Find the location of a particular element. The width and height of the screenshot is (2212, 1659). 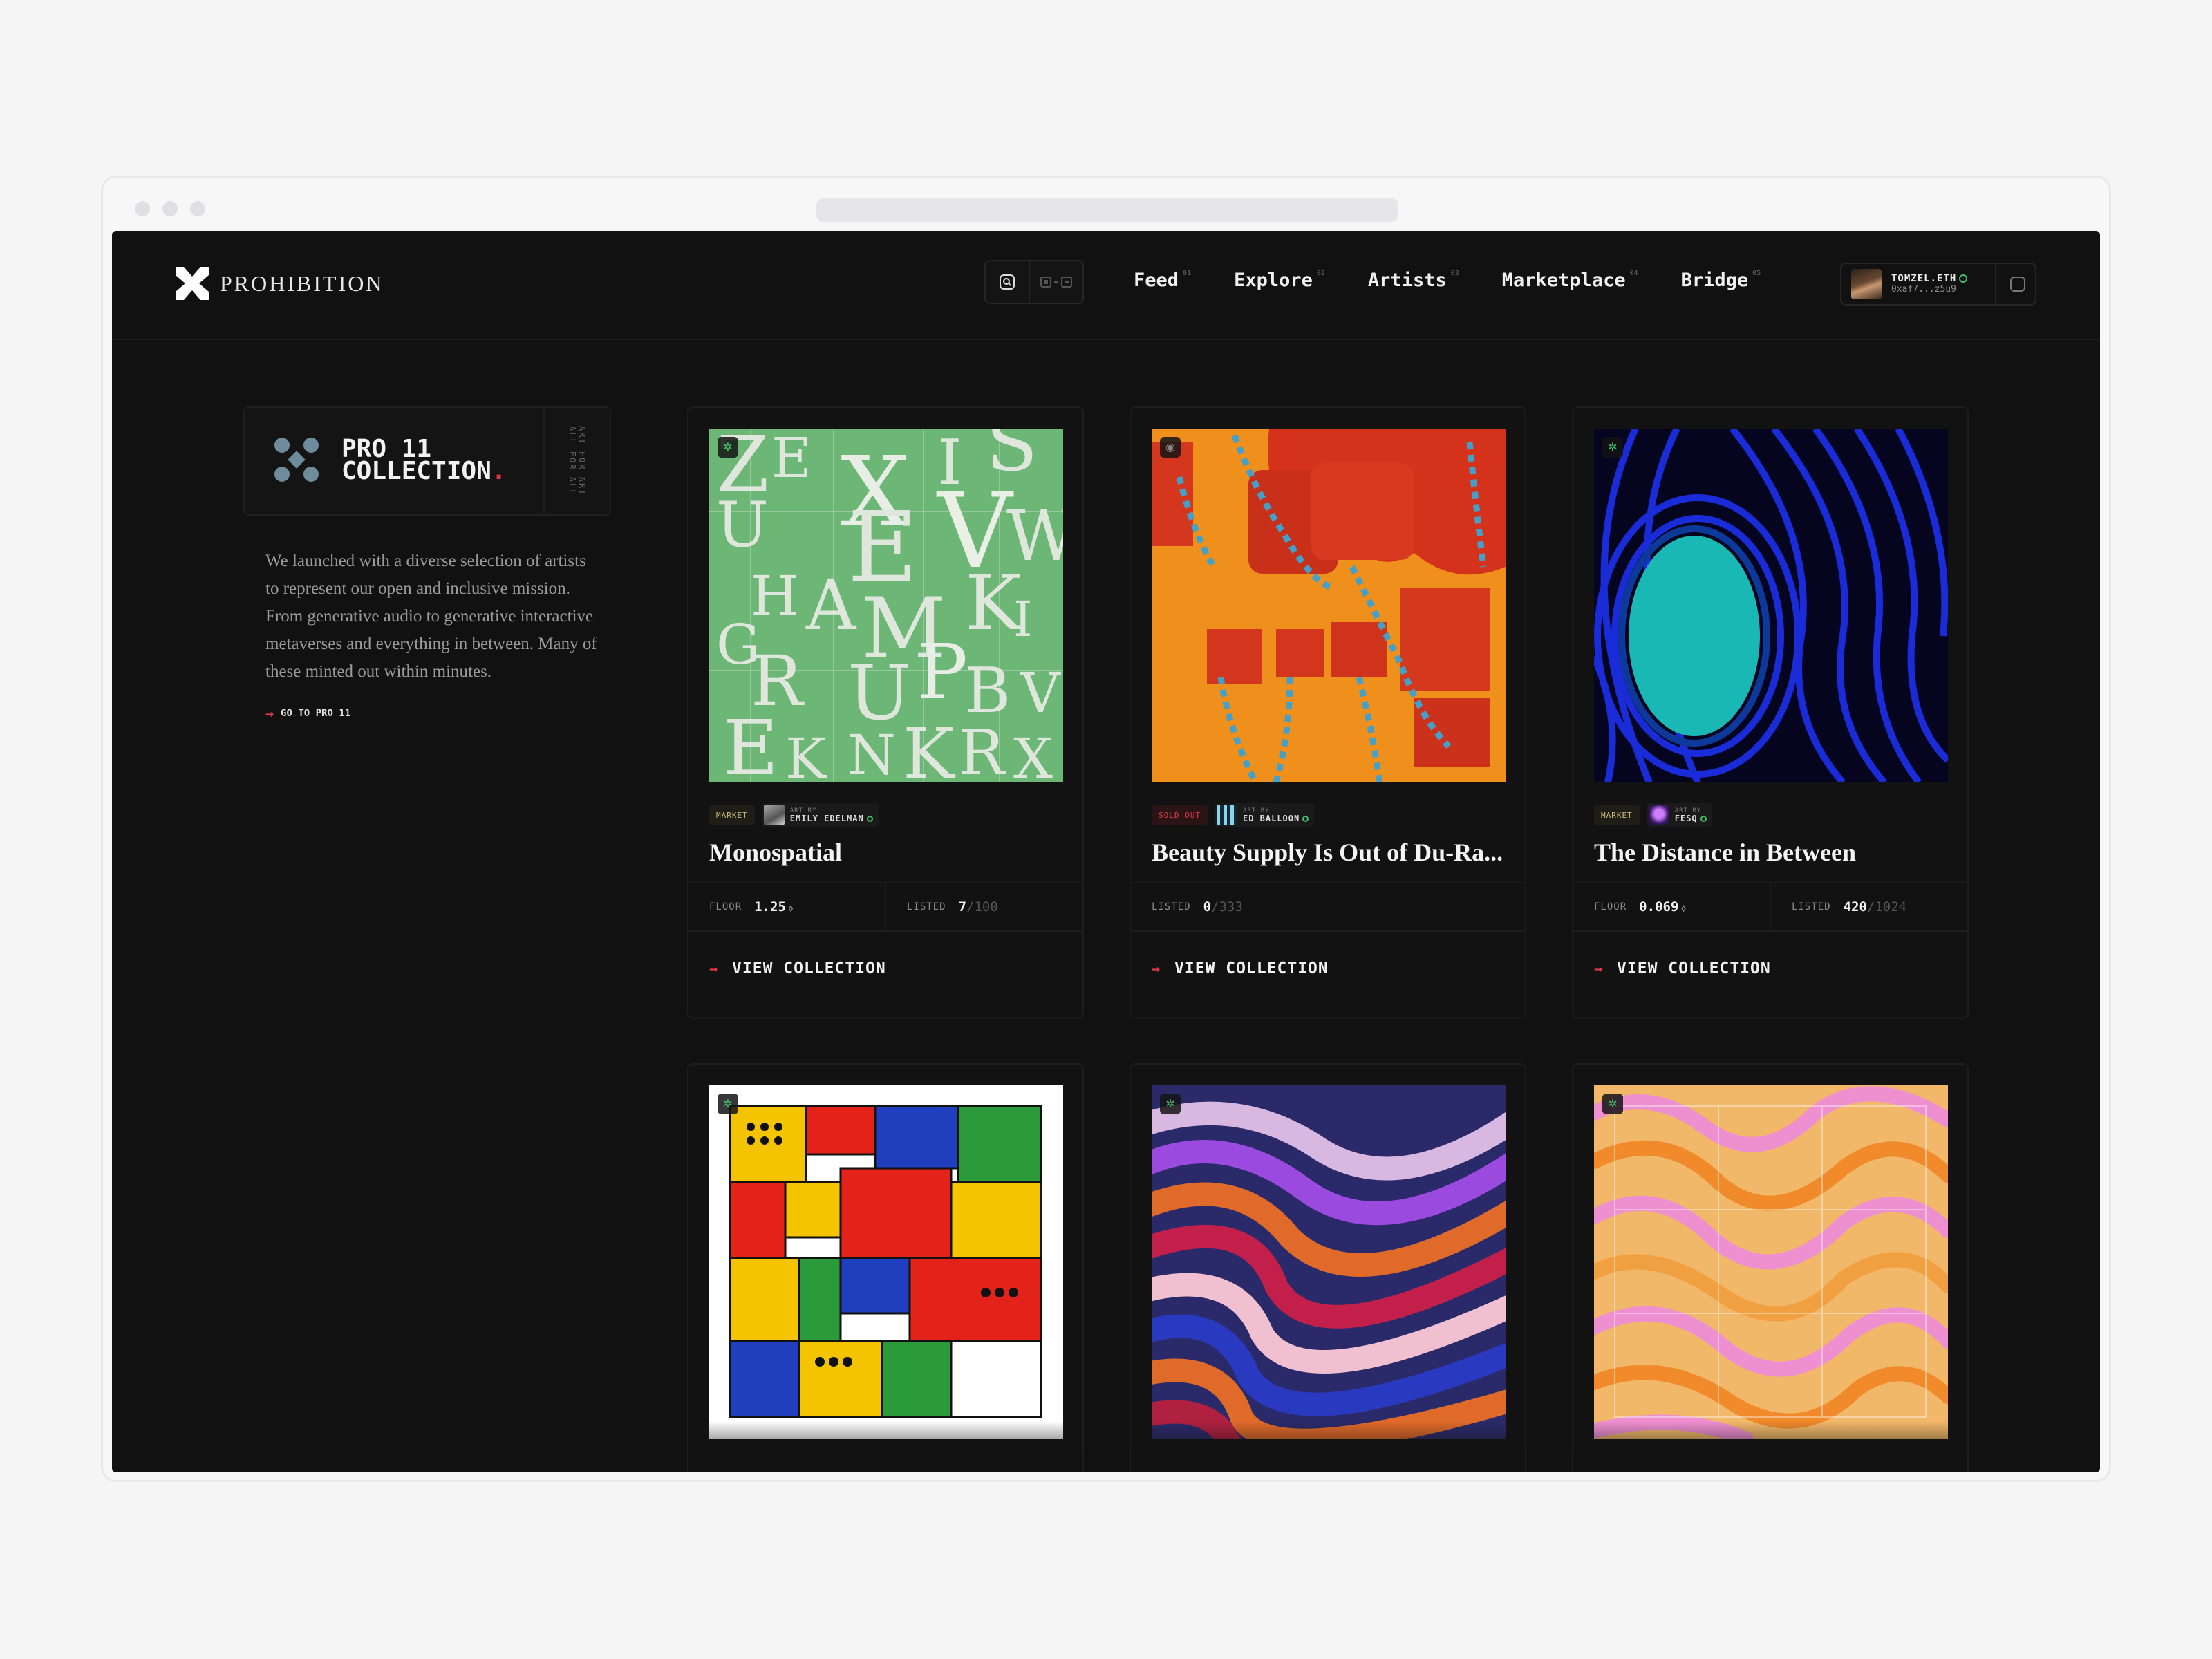

window-dot-minimize is located at coordinates (170, 208).